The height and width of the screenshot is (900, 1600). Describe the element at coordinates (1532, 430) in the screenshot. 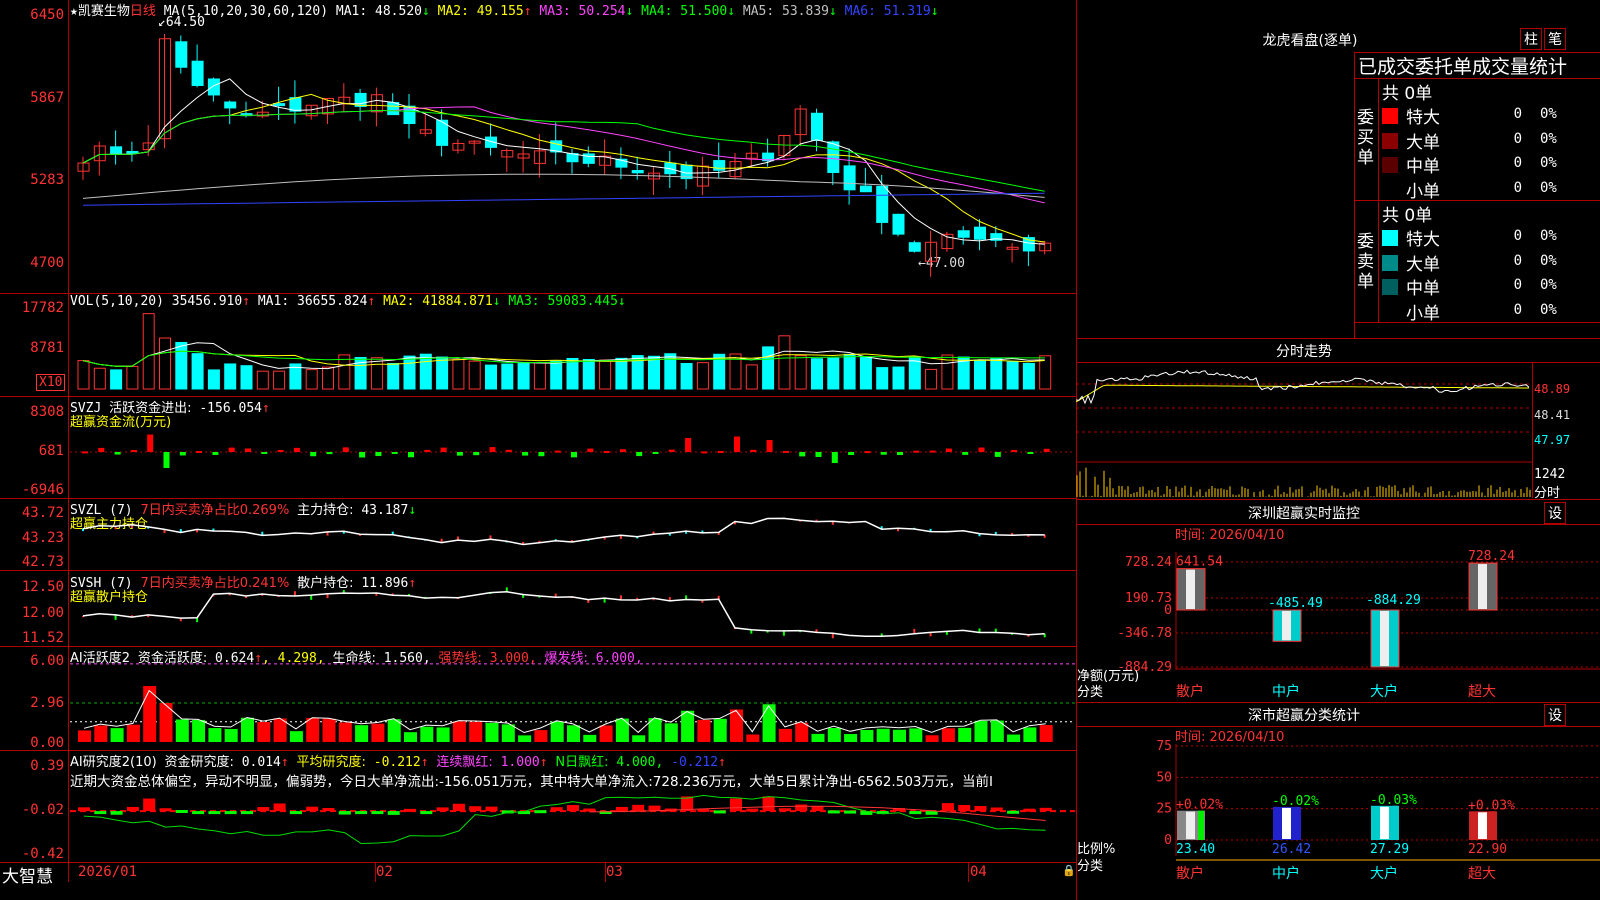

I see `intraday-axis` at that location.